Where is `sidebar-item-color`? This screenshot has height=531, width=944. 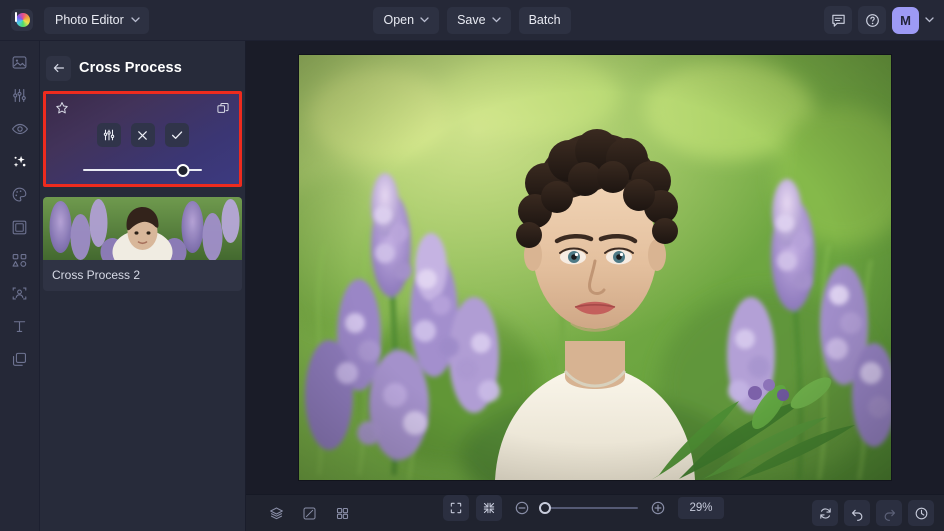 sidebar-item-color is located at coordinates (20, 194).